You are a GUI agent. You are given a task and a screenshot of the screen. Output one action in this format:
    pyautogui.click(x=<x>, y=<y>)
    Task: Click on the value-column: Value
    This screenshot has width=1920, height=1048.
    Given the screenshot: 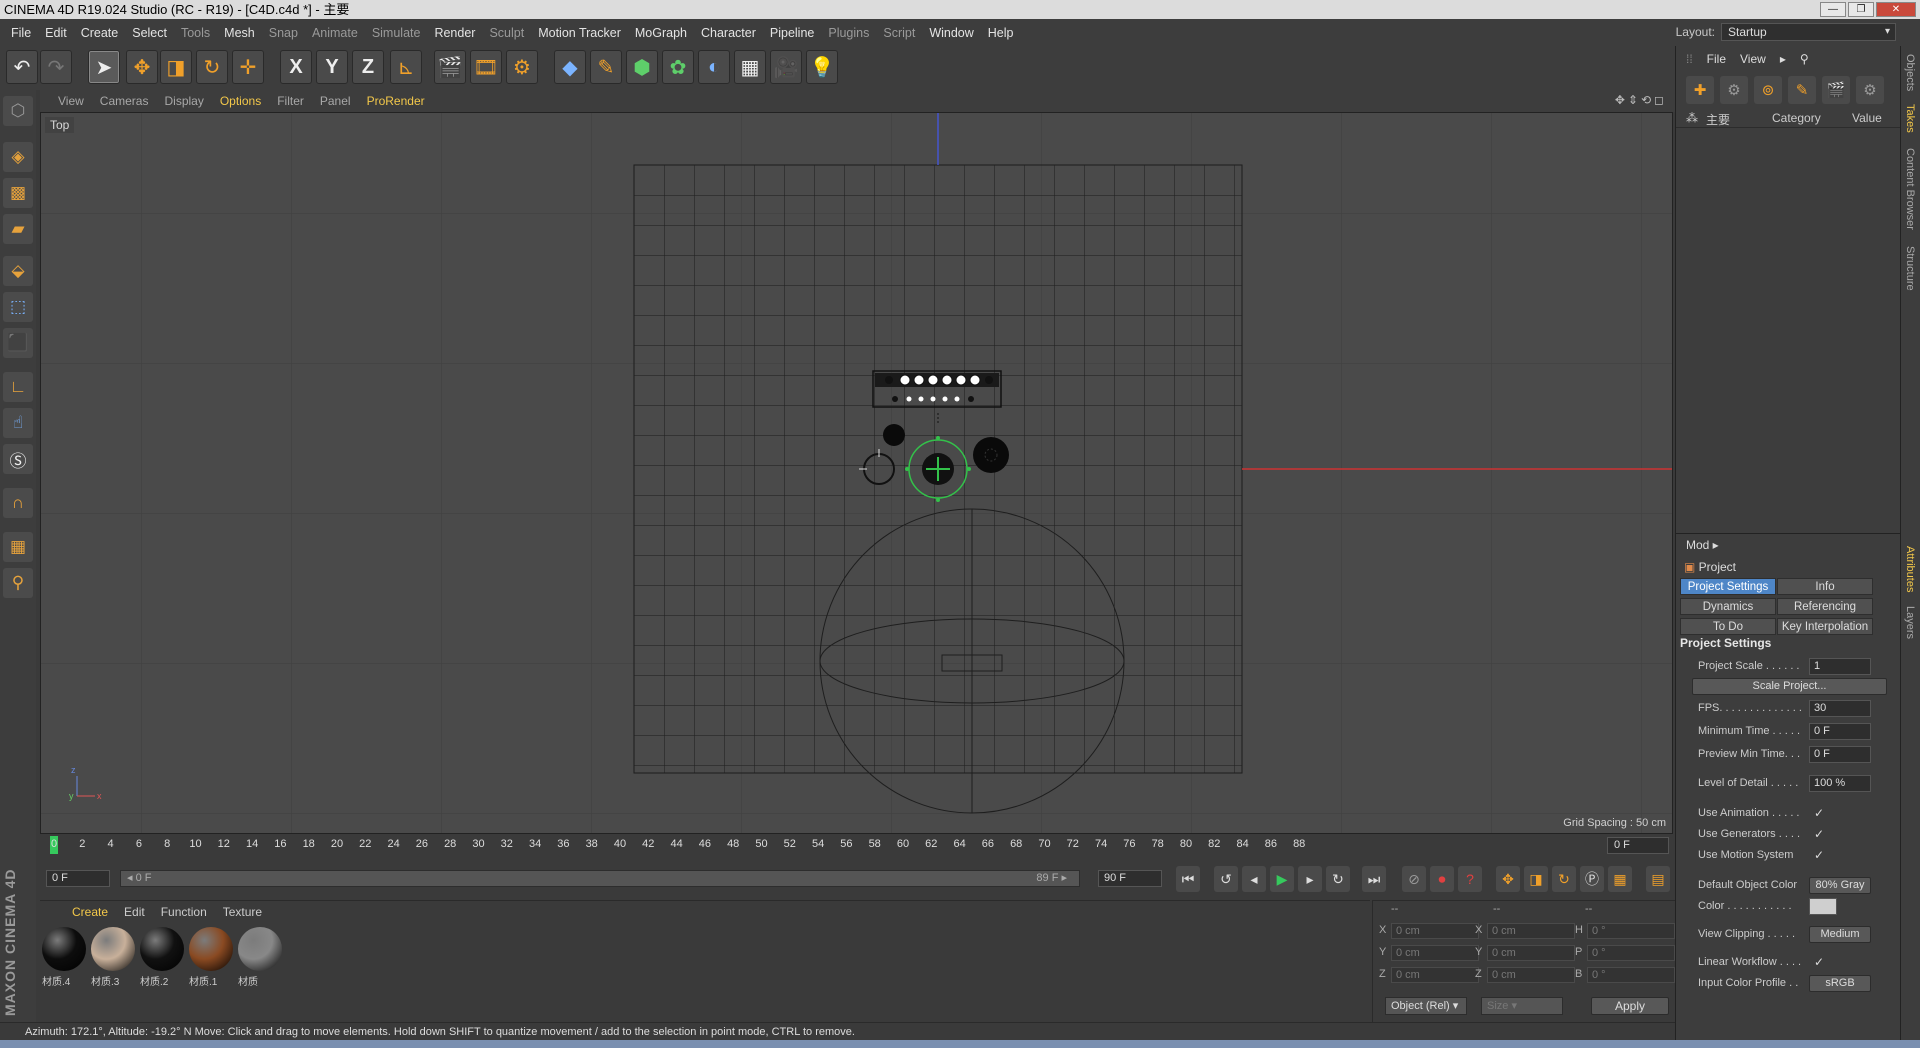 What is the action you would take?
    pyautogui.click(x=1867, y=118)
    